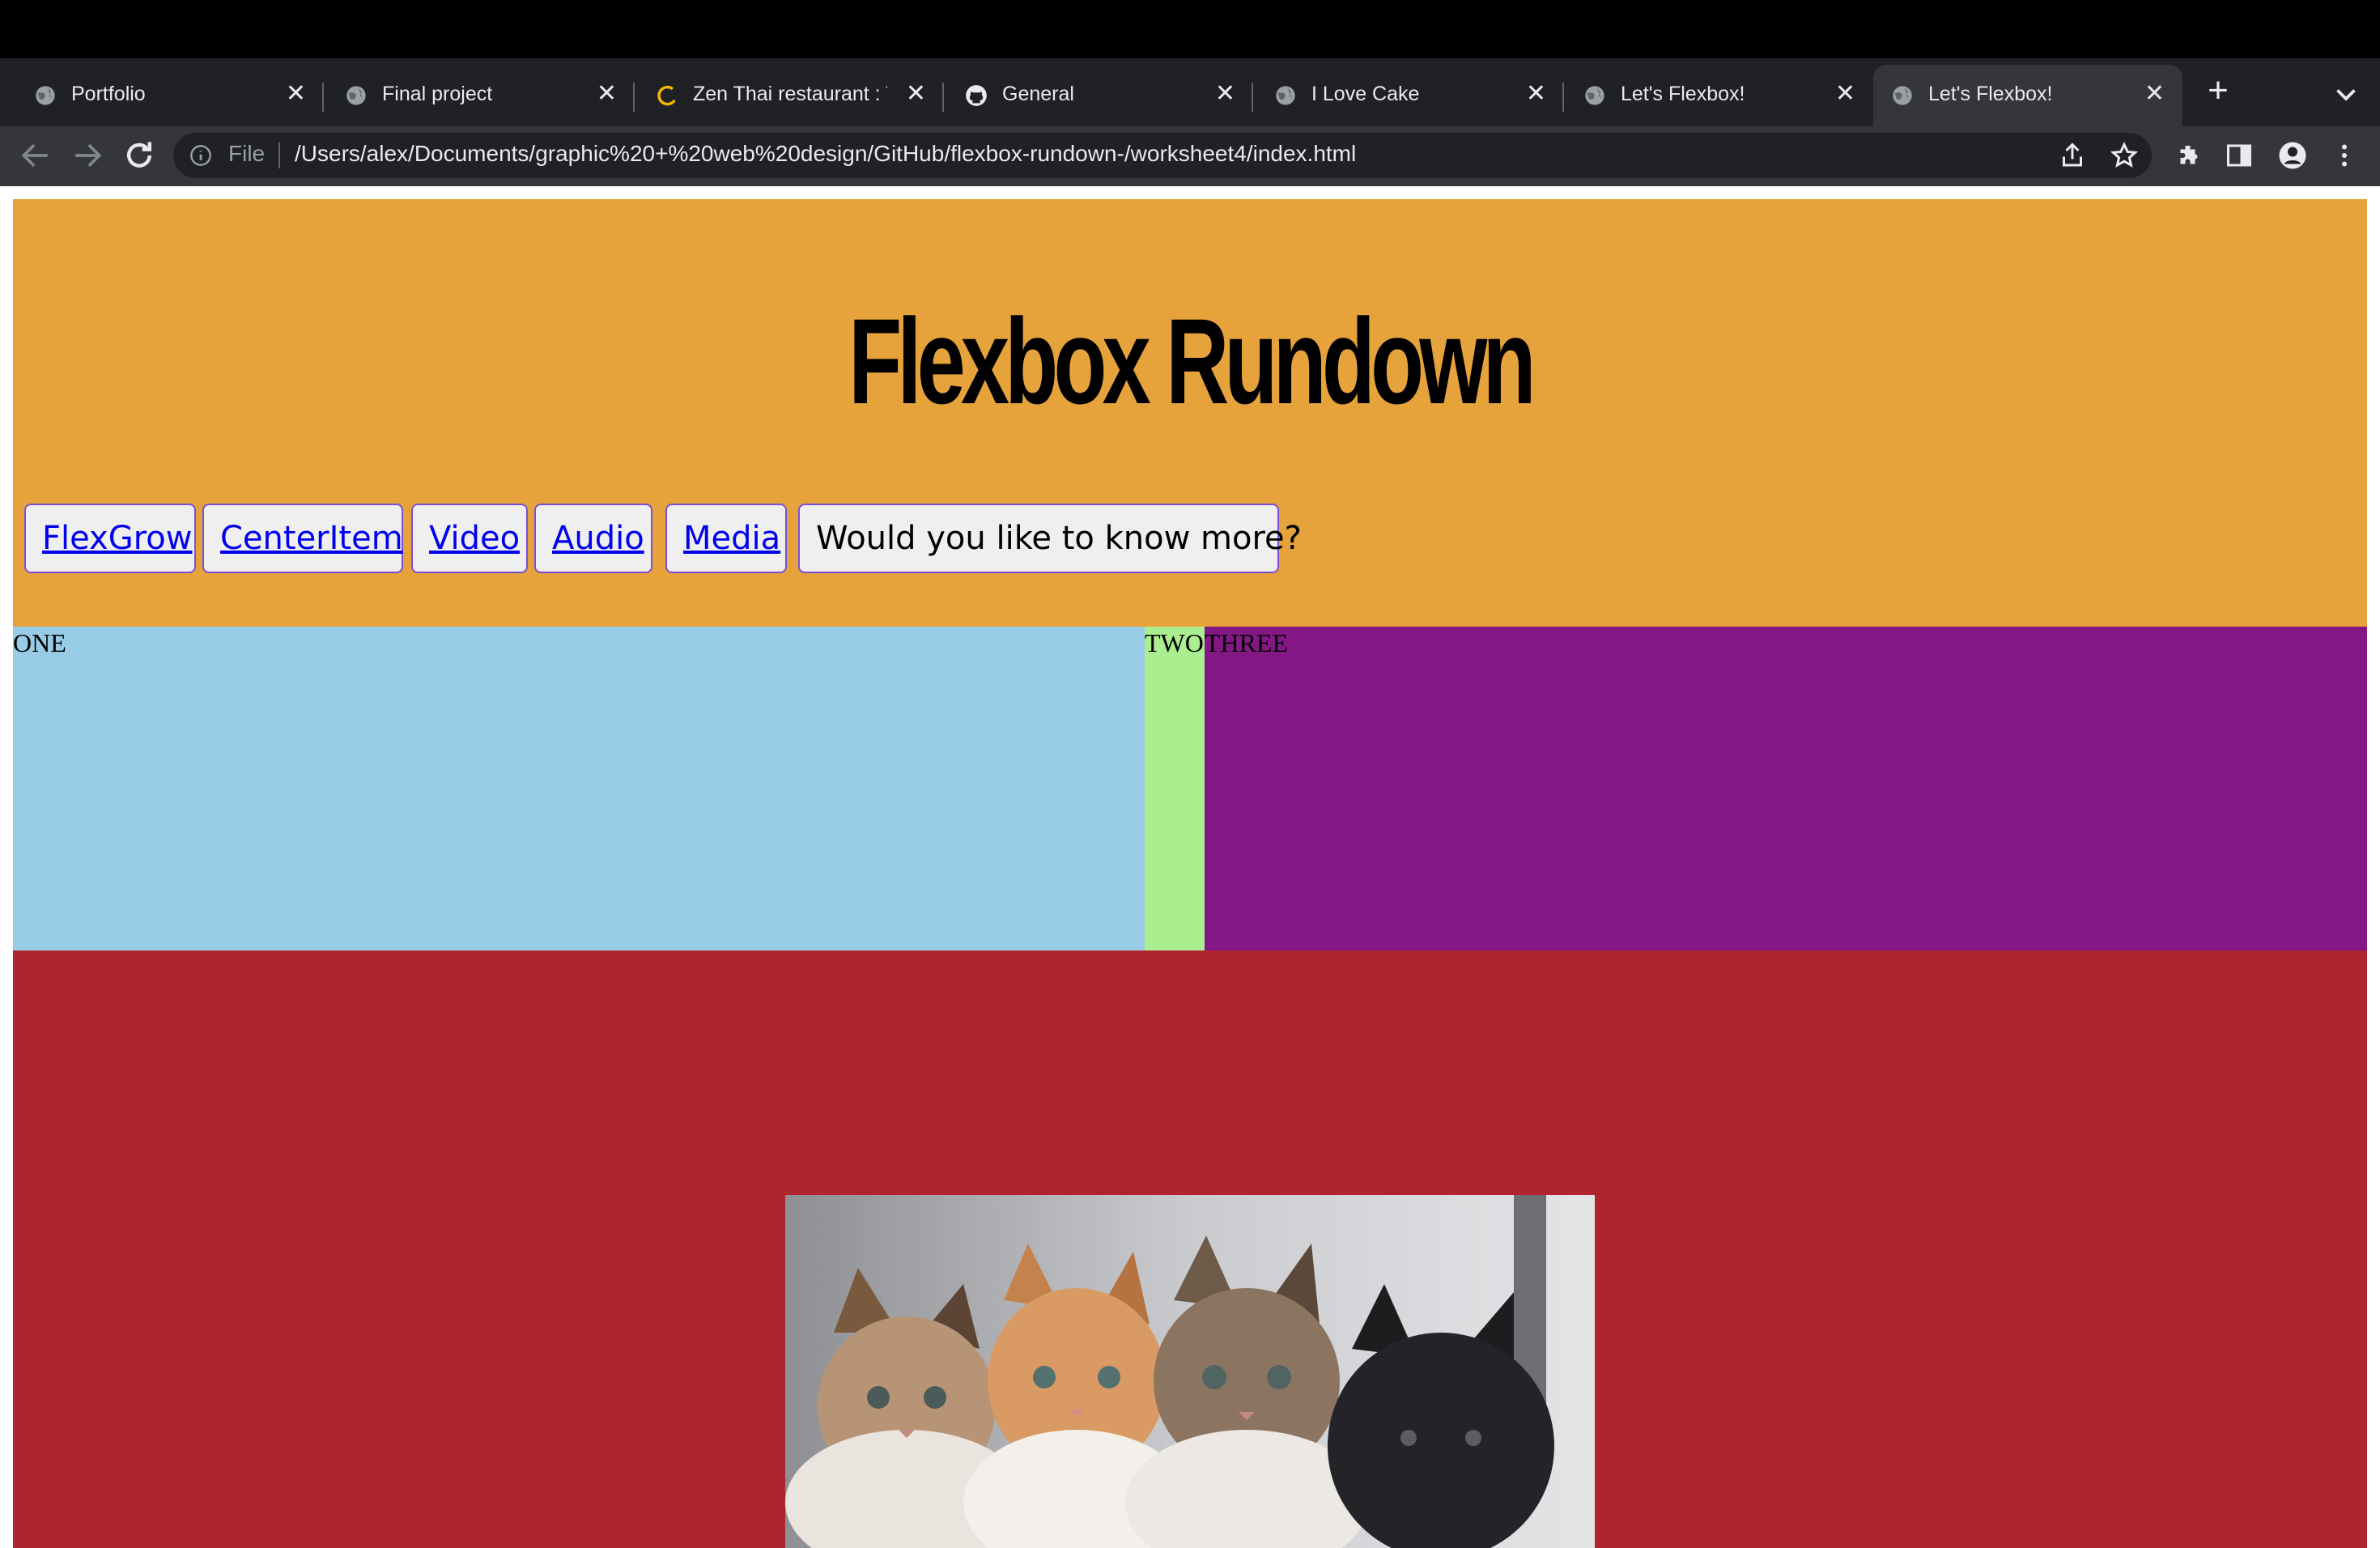 The height and width of the screenshot is (1548, 2380). I want to click on loading-icon, so click(666, 96).